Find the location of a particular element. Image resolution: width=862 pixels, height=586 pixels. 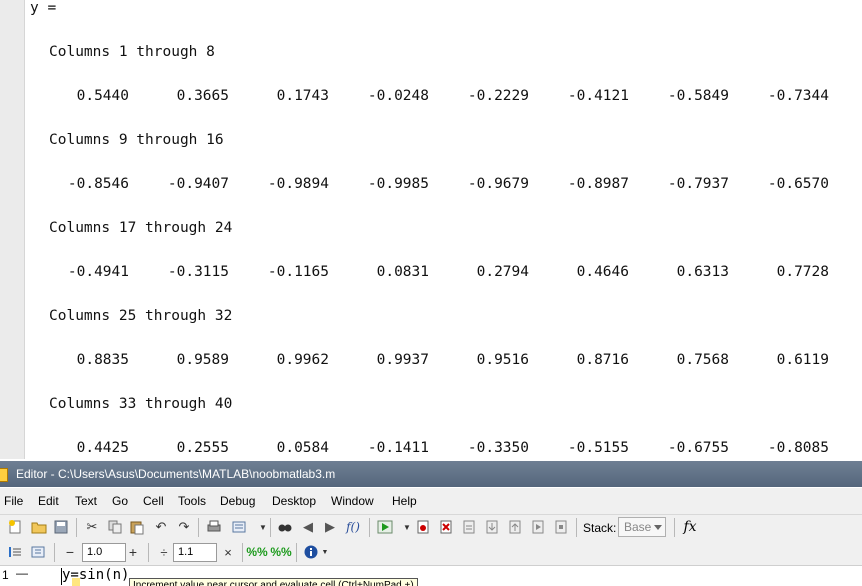

editor-toolbar: ✂ ↶ ↷ ▼ ◀ ▶ f() ▼ Stack: Base fx is located at coordinates (431, 527).